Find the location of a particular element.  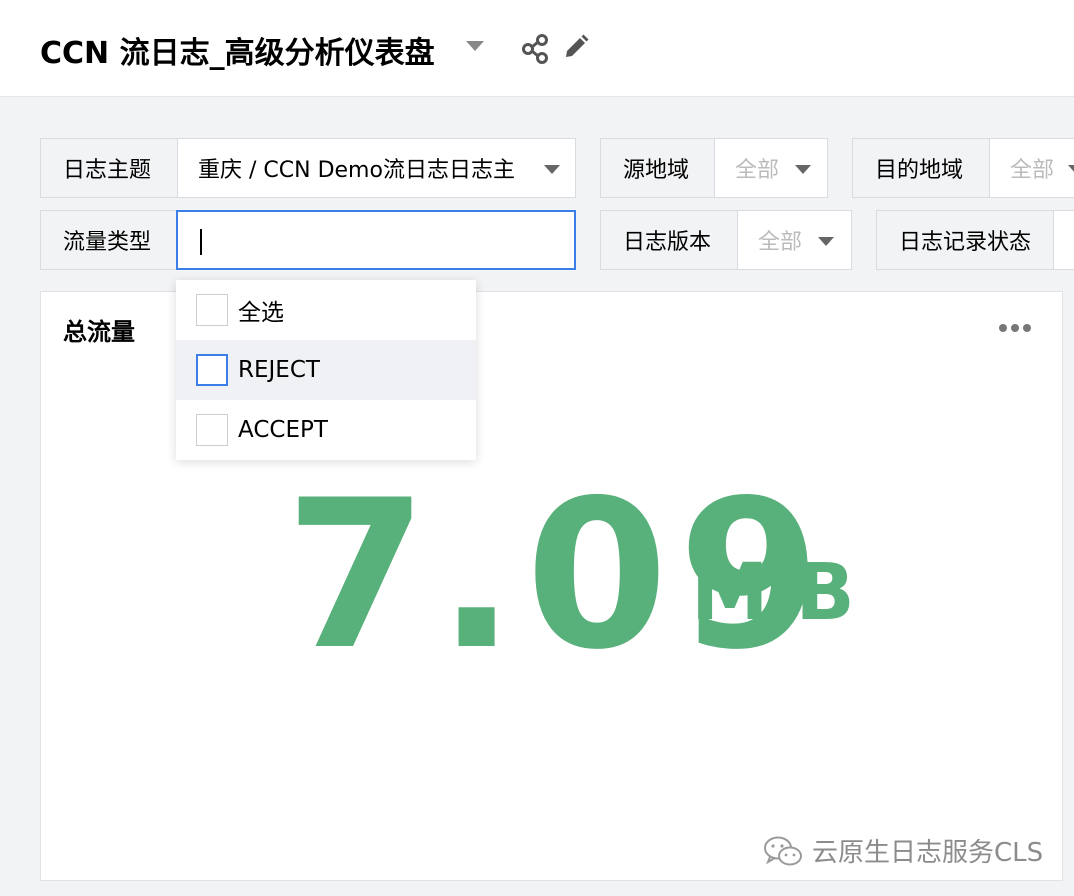

watermark: 云原生日志服务CLS is located at coordinates (902, 850).